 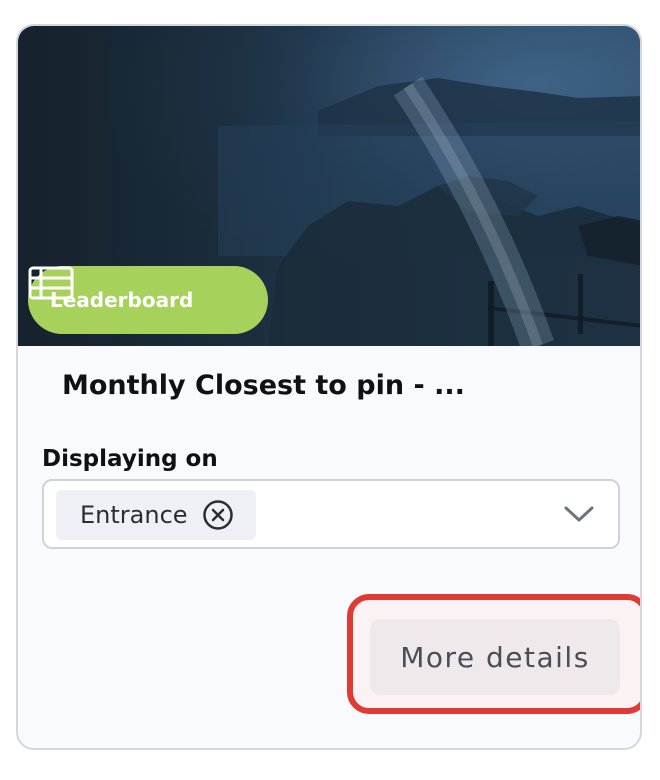 I want to click on location-chip: Entrance, so click(x=156, y=515).